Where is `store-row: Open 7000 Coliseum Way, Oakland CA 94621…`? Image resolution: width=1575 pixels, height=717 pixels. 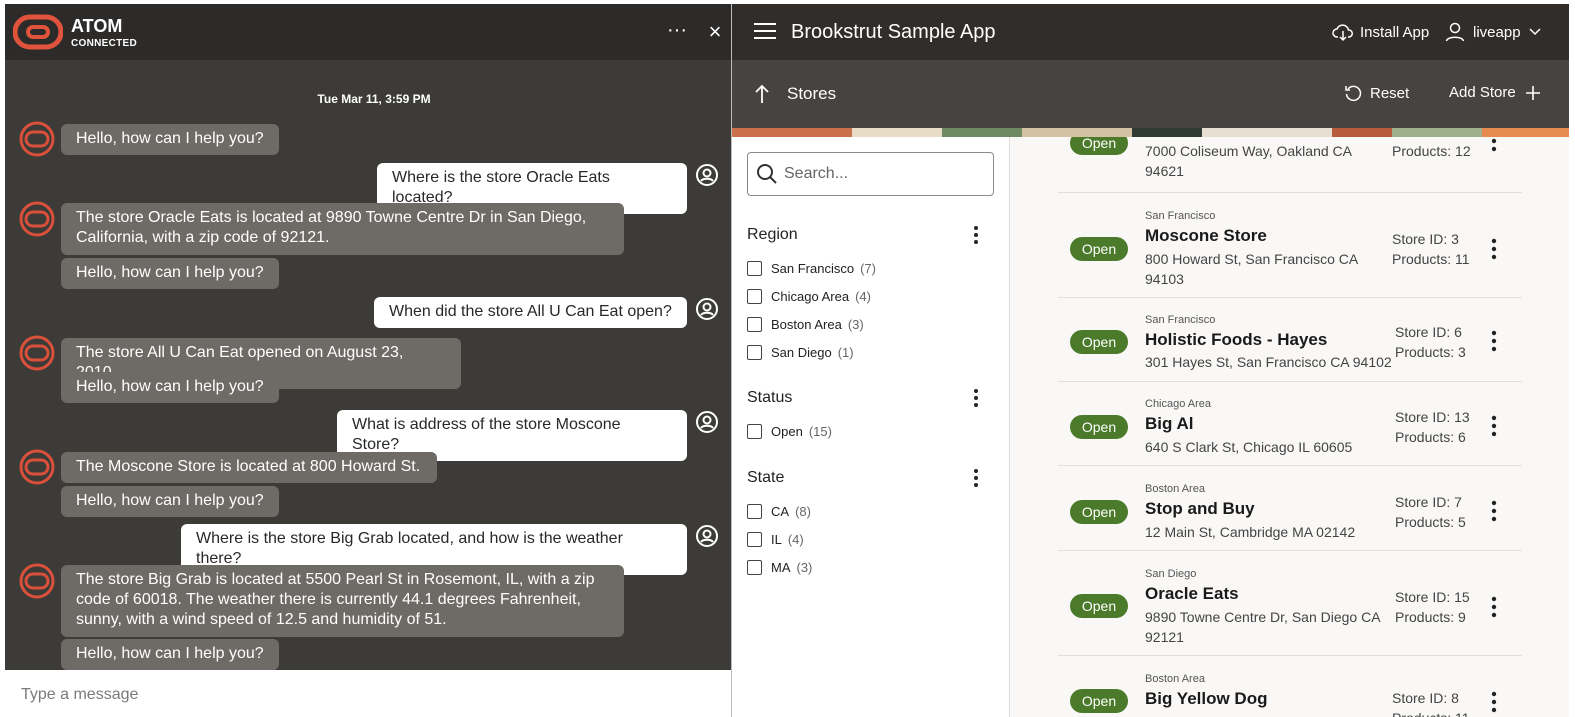 store-row: Open 7000 Coliseum Way, Oakland CA 94621… is located at coordinates (1290, 165).